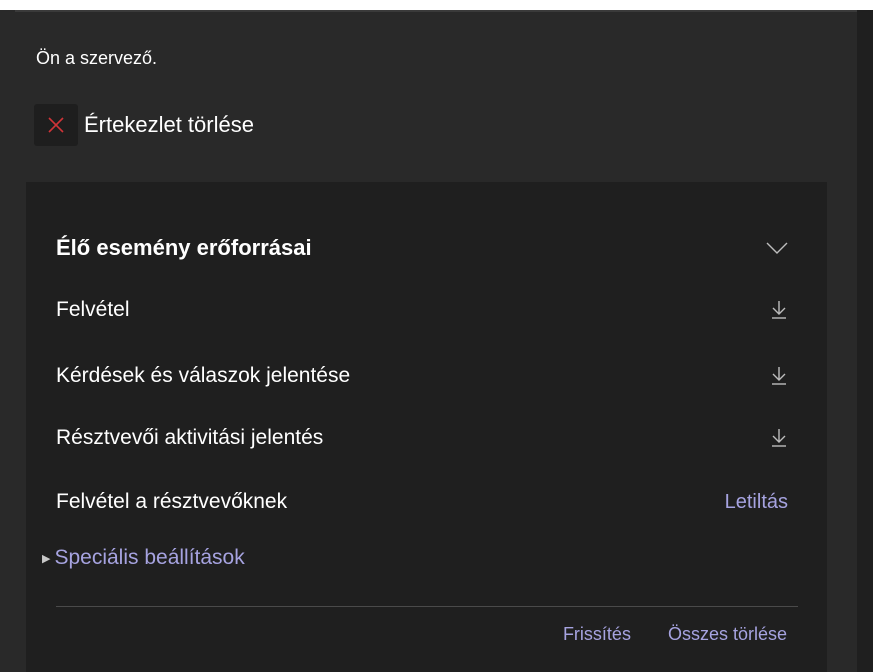  I want to click on resource-item-qa-report: Kérdések és válaszok jelentése, so click(422, 376).